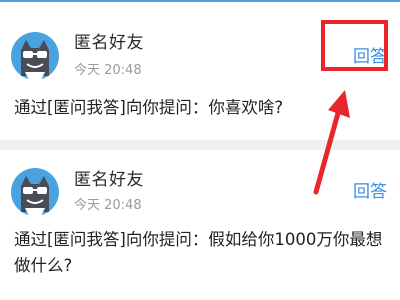 Image resolution: width=400 pixels, height=300 pixels. I want to click on question-text: 通过[匿问我答]向你提问：假如给你1000万你最想做什么?, so click(198, 252).